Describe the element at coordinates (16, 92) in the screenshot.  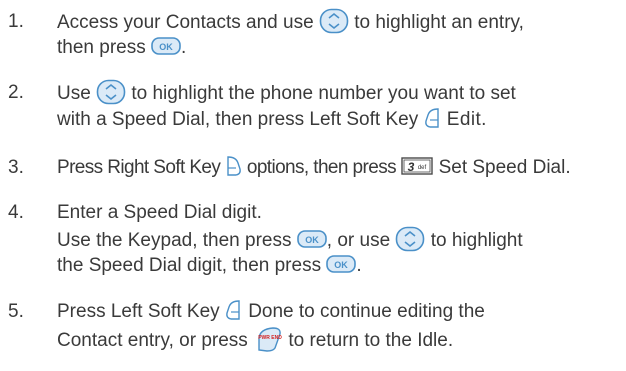
I see `step-number: 2.` at that location.